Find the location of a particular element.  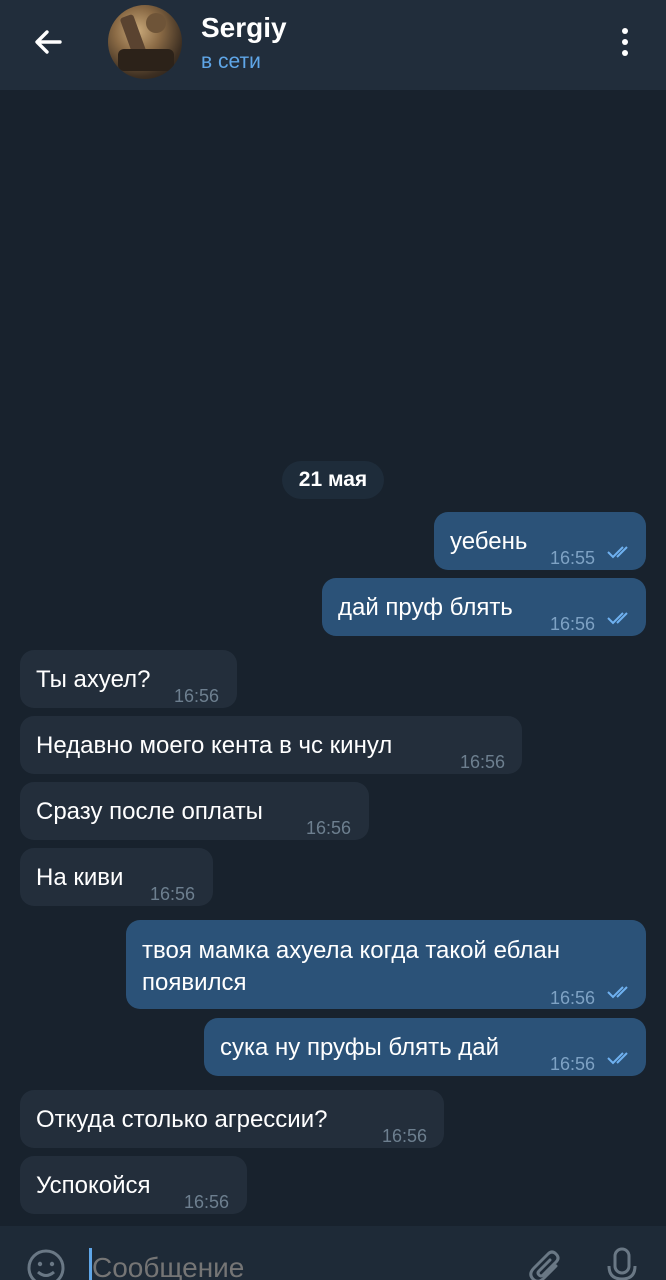

back-button is located at coordinates (48, 42).